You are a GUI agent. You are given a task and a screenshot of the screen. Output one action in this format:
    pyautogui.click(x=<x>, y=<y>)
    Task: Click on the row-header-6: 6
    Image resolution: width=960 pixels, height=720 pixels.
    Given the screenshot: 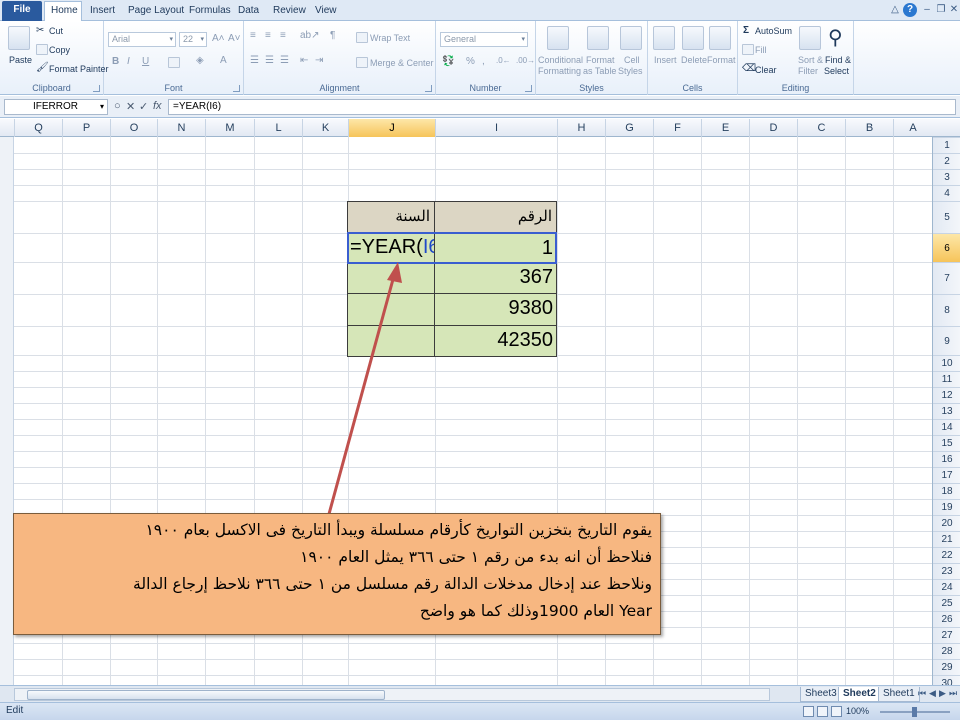 What is the action you would take?
    pyautogui.click(x=946, y=247)
    